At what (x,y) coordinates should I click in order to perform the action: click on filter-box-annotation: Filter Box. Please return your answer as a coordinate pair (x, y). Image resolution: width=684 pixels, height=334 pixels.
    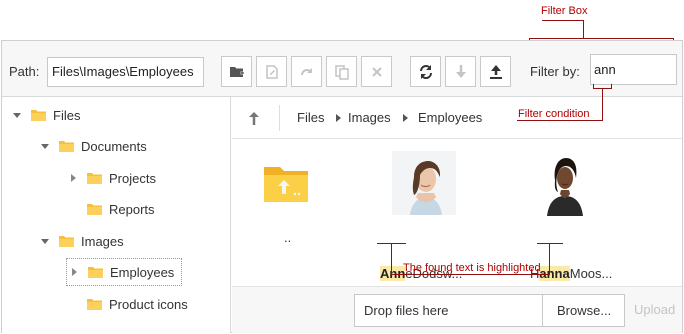
    Looking at the image, I should click on (564, 11).